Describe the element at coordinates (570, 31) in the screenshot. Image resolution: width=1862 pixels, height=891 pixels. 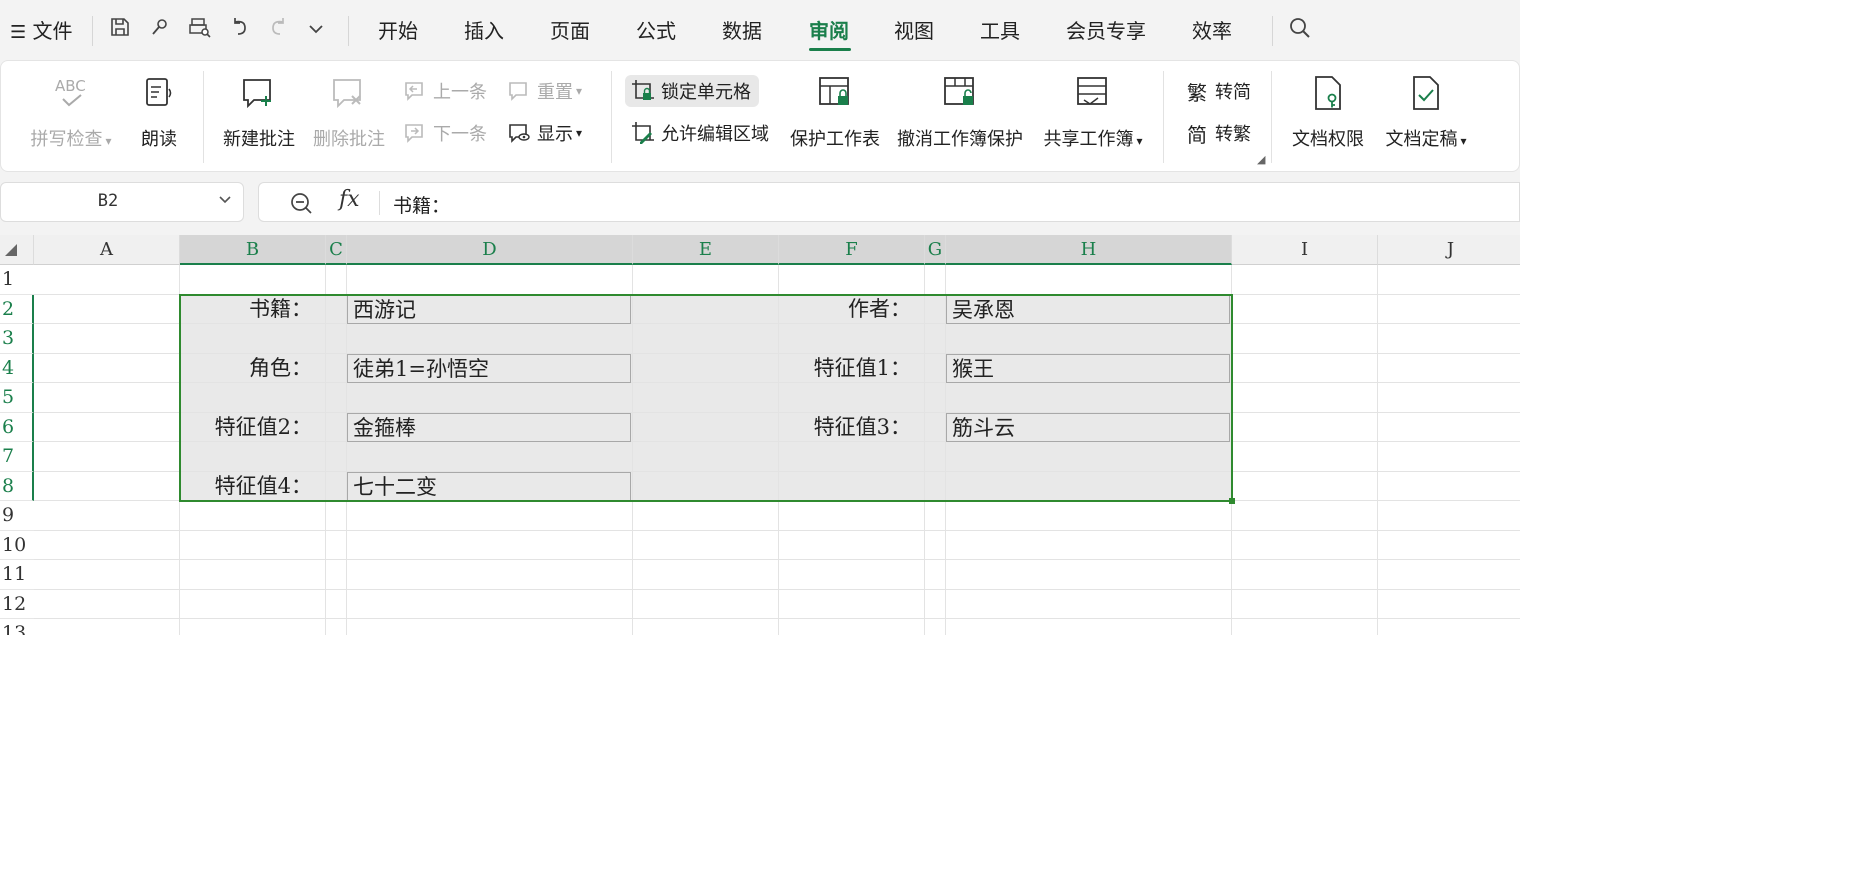
I see `tab-page: 页面` at that location.